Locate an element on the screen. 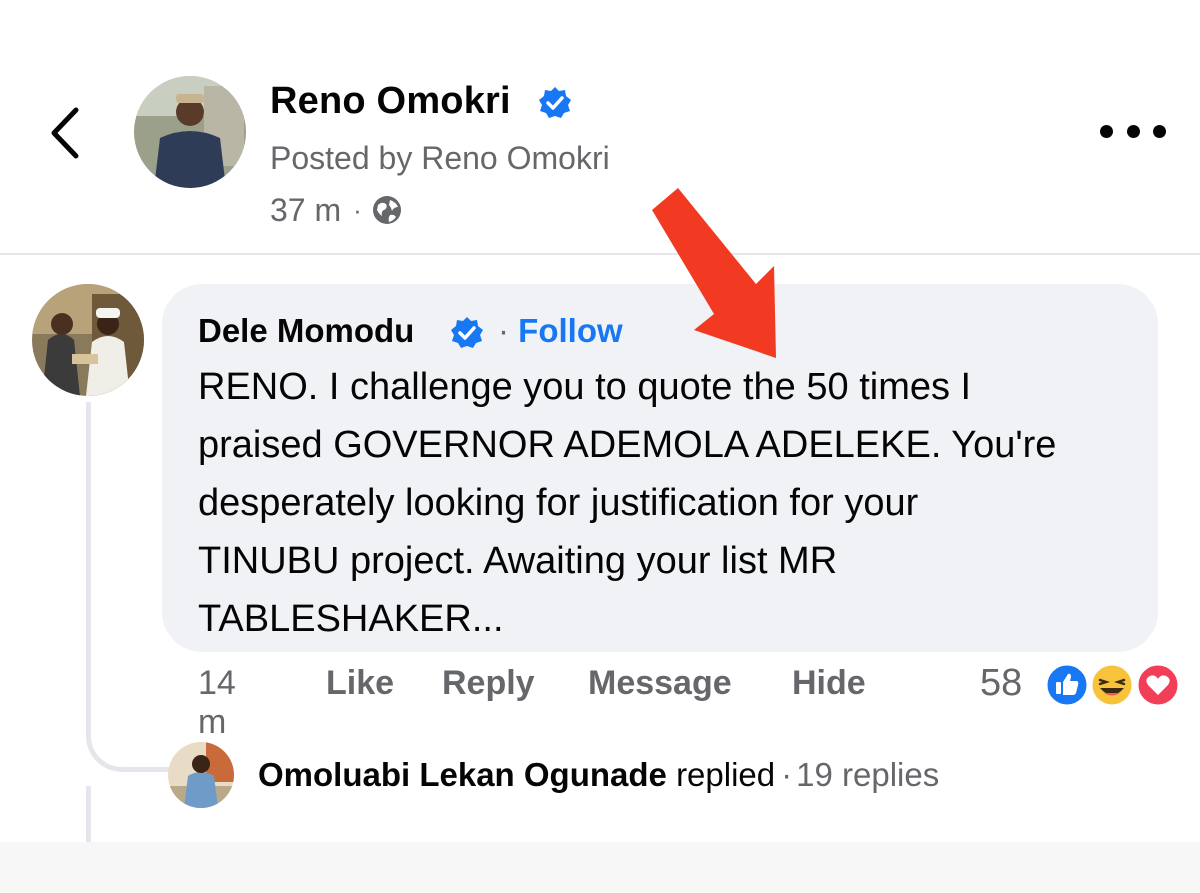 Image resolution: width=1200 pixels, height=893 pixels. comment-time: 14 m is located at coordinates (217, 703).